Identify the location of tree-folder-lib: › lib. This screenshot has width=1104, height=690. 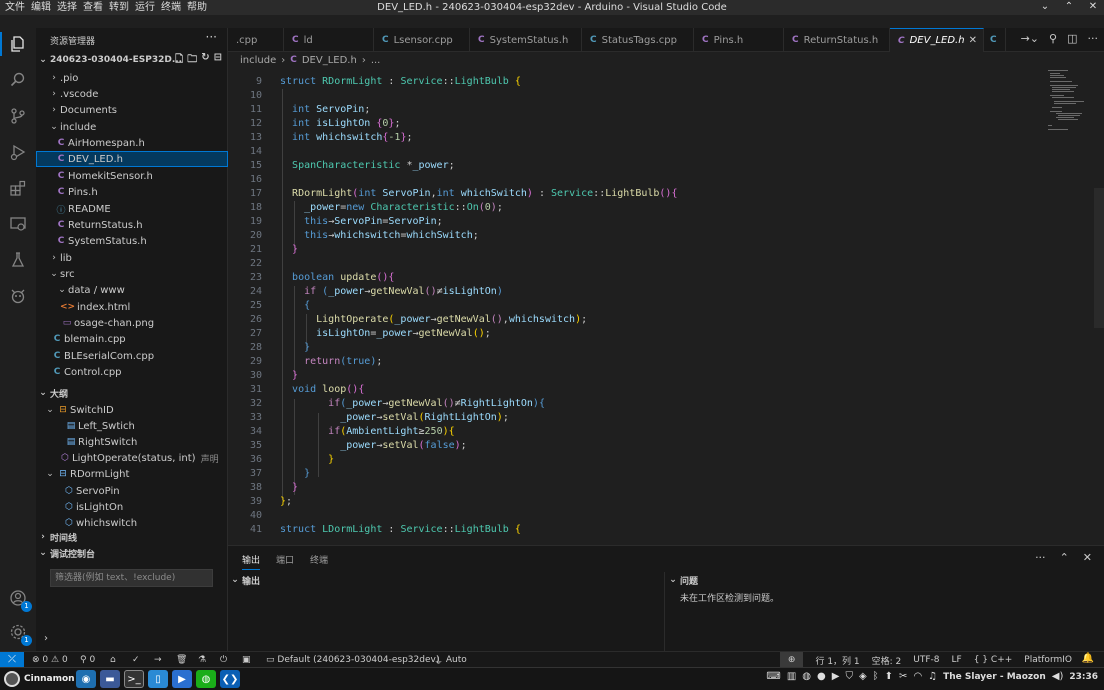
(132, 258).